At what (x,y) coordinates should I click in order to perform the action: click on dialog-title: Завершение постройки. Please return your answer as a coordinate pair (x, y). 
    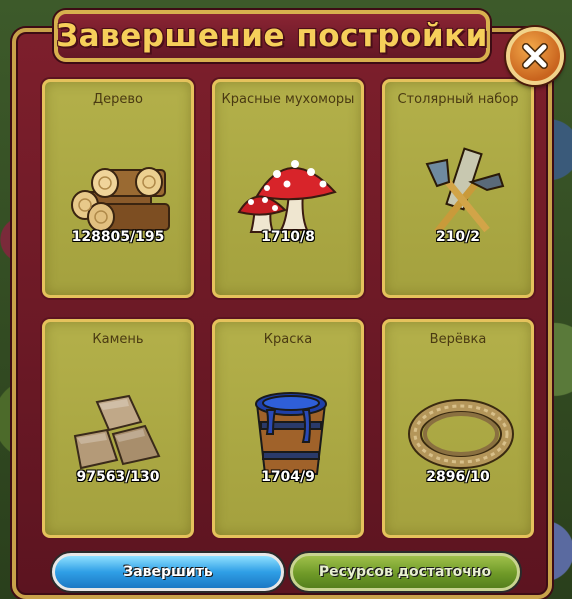
    Looking at the image, I should click on (272, 36).